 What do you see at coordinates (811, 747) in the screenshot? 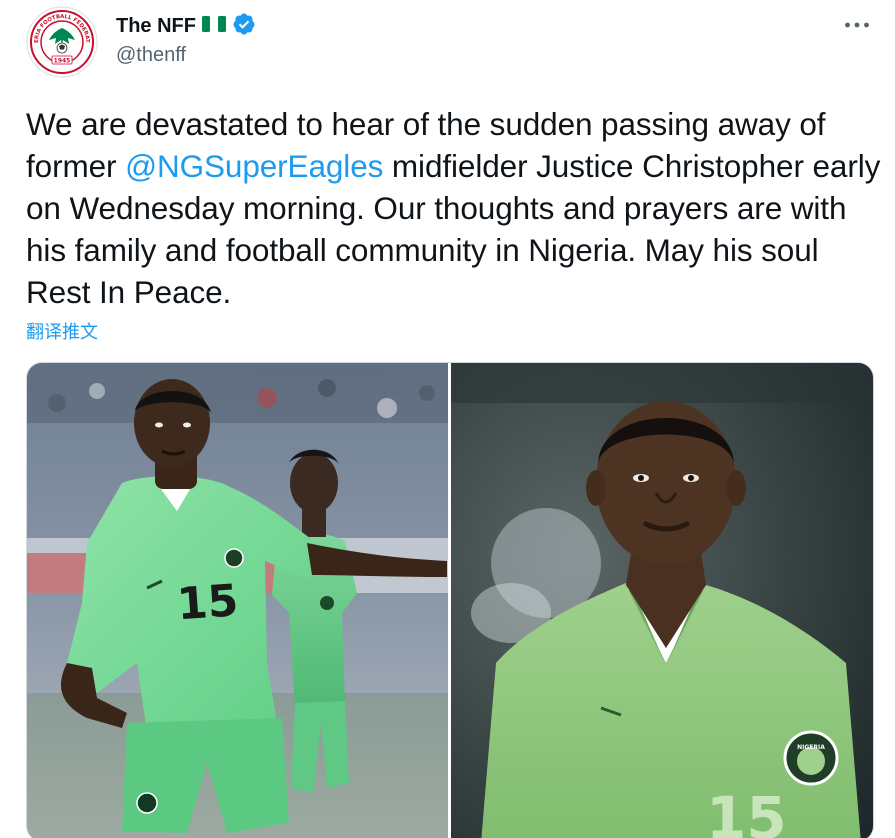
I see `badge-text: NIGERIA` at bounding box center [811, 747].